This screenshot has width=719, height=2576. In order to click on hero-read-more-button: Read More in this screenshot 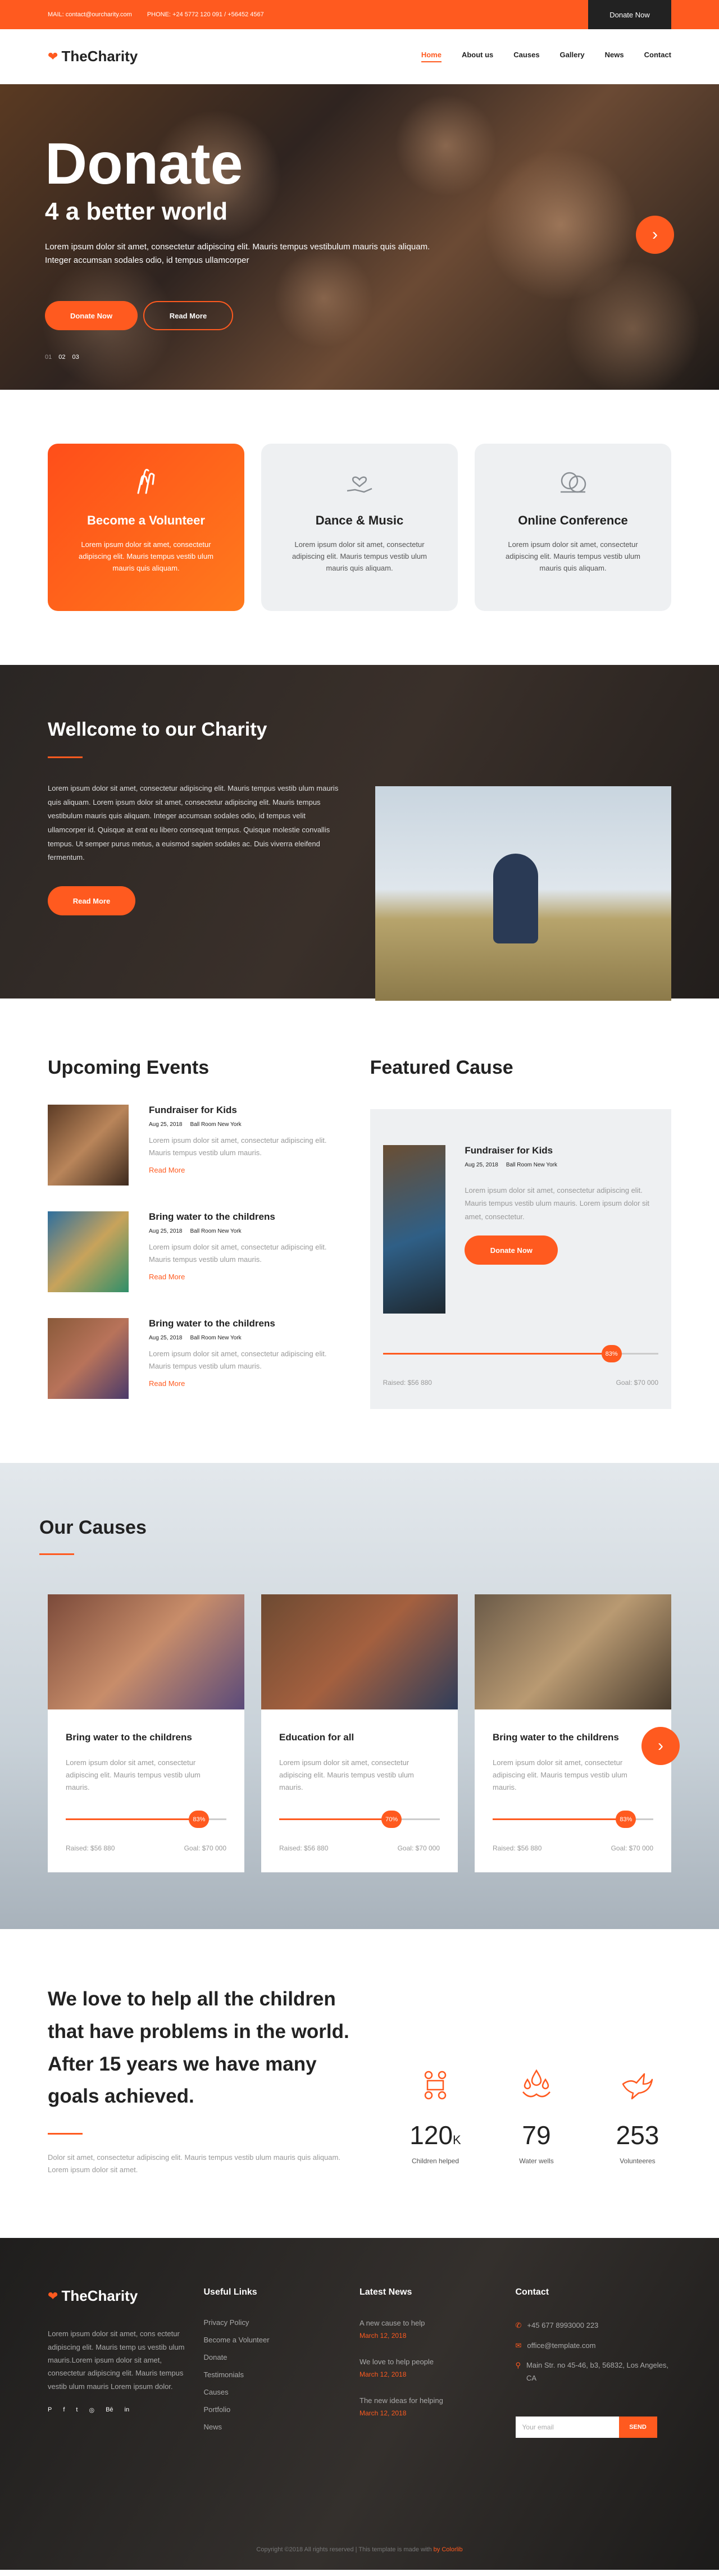, I will do `click(188, 315)`.